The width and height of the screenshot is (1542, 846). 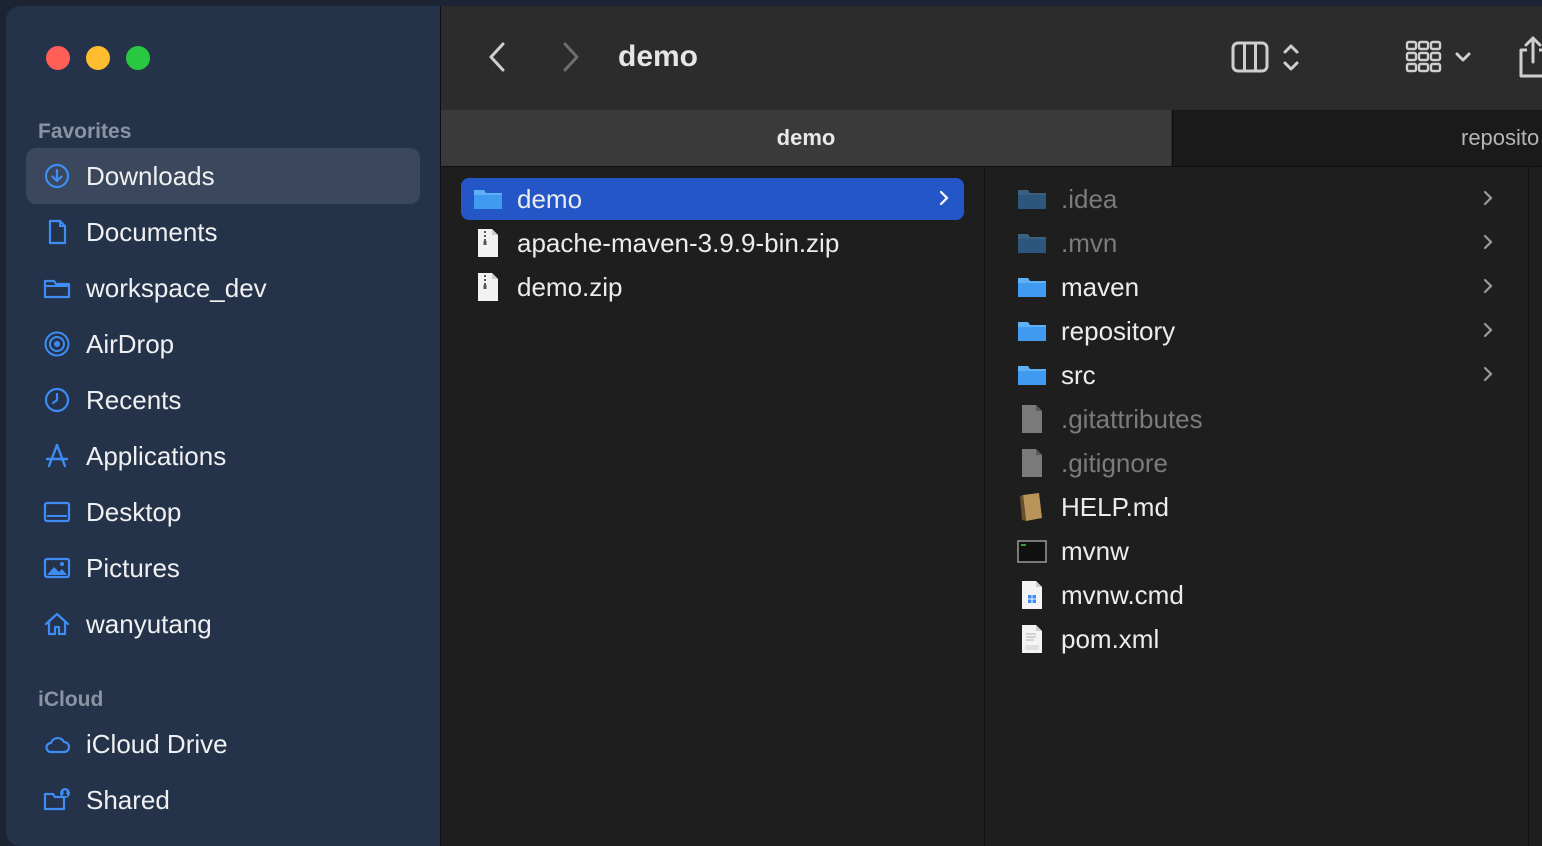 I want to click on share-button, so click(x=1529, y=59).